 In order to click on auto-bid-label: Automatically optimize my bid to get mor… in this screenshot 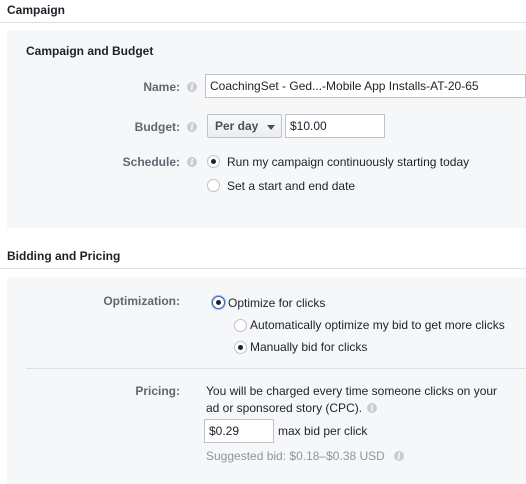, I will do `click(377, 325)`.